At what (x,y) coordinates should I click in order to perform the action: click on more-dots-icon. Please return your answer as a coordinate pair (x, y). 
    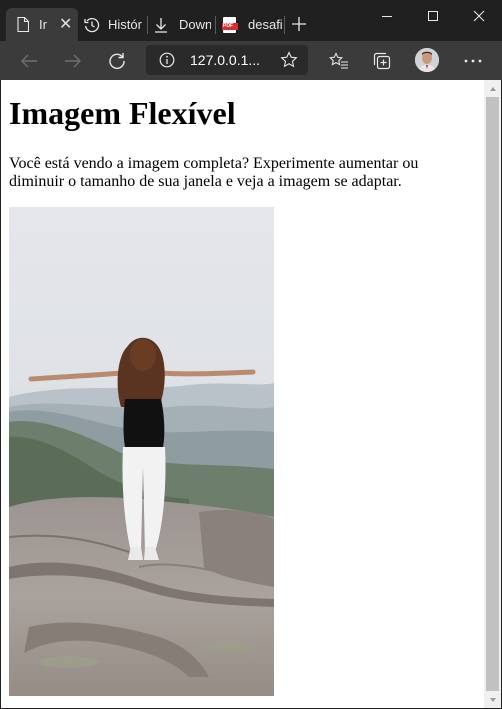
    Looking at the image, I should click on (473, 61).